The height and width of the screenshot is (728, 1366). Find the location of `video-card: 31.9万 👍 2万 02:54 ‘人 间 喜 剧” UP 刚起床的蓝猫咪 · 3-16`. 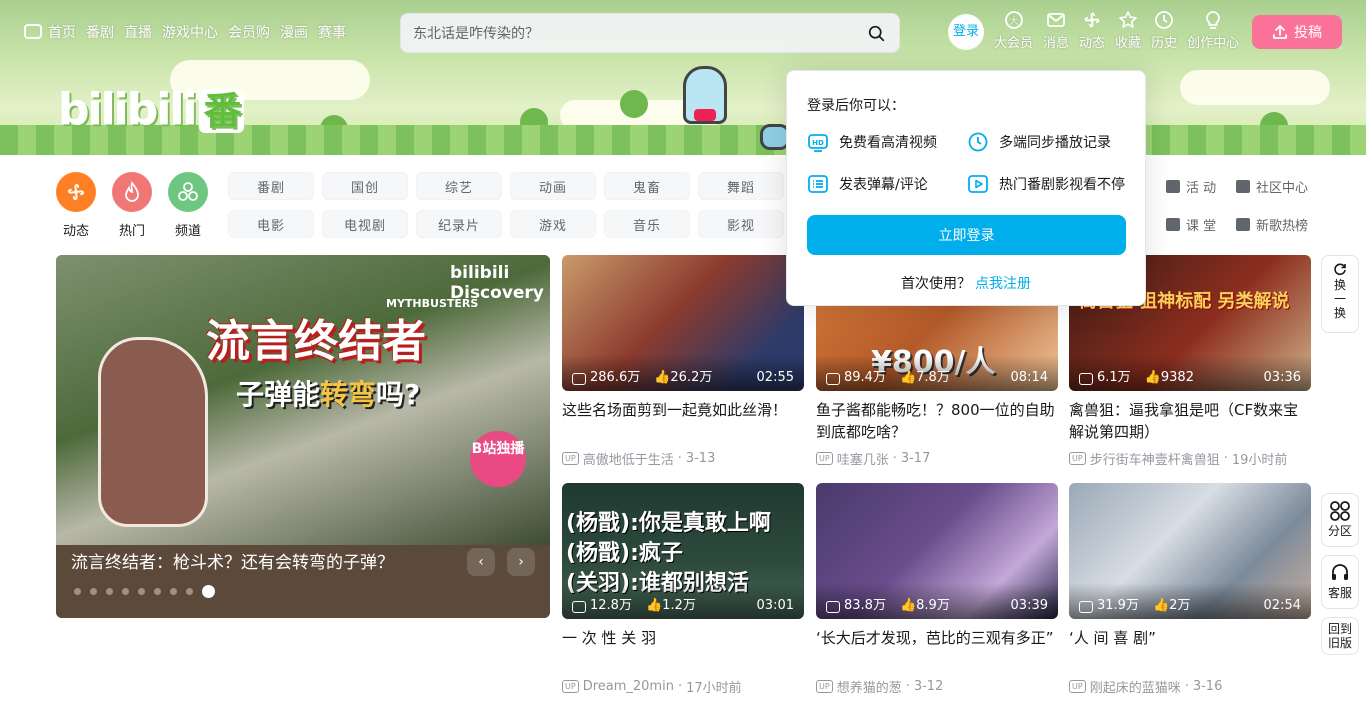

video-card: 31.9万 👍 2万 02:54 ‘人 间 喜 剧” UP 刚起床的蓝猫咪 · 3-16 is located at coordinates (1190, 589).